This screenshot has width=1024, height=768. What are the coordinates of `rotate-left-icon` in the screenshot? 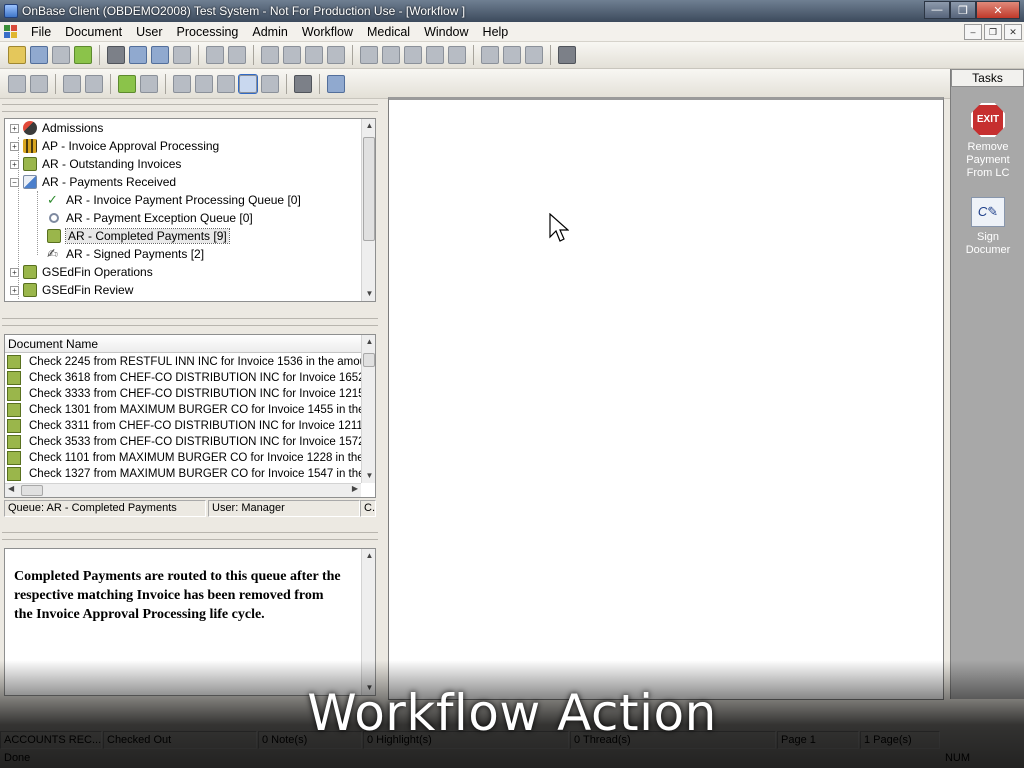 It's located at (413, 55).